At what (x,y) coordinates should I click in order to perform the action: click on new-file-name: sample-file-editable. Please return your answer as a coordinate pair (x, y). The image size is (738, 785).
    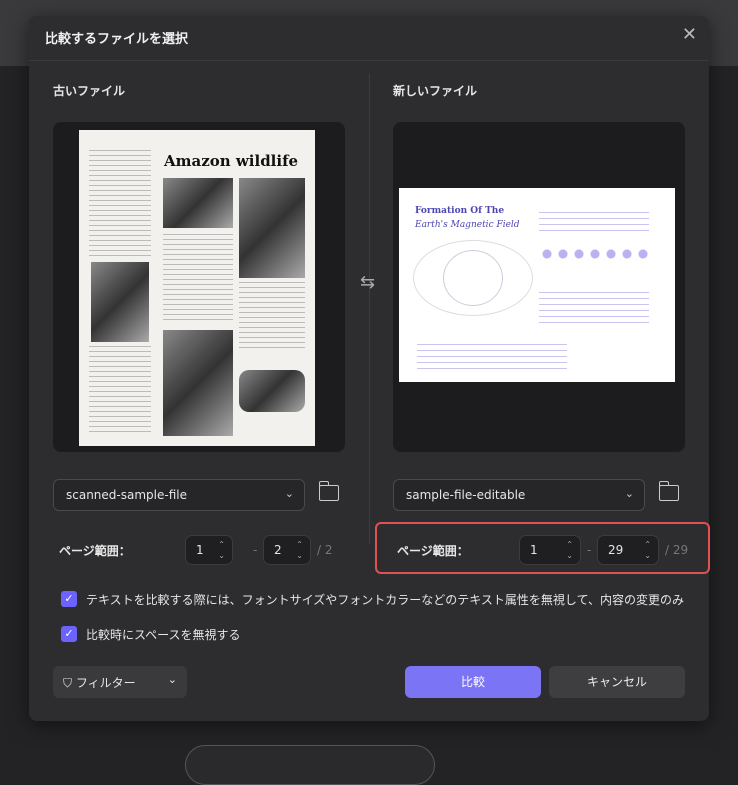
    Looking at the image, I should click on (466, 495).